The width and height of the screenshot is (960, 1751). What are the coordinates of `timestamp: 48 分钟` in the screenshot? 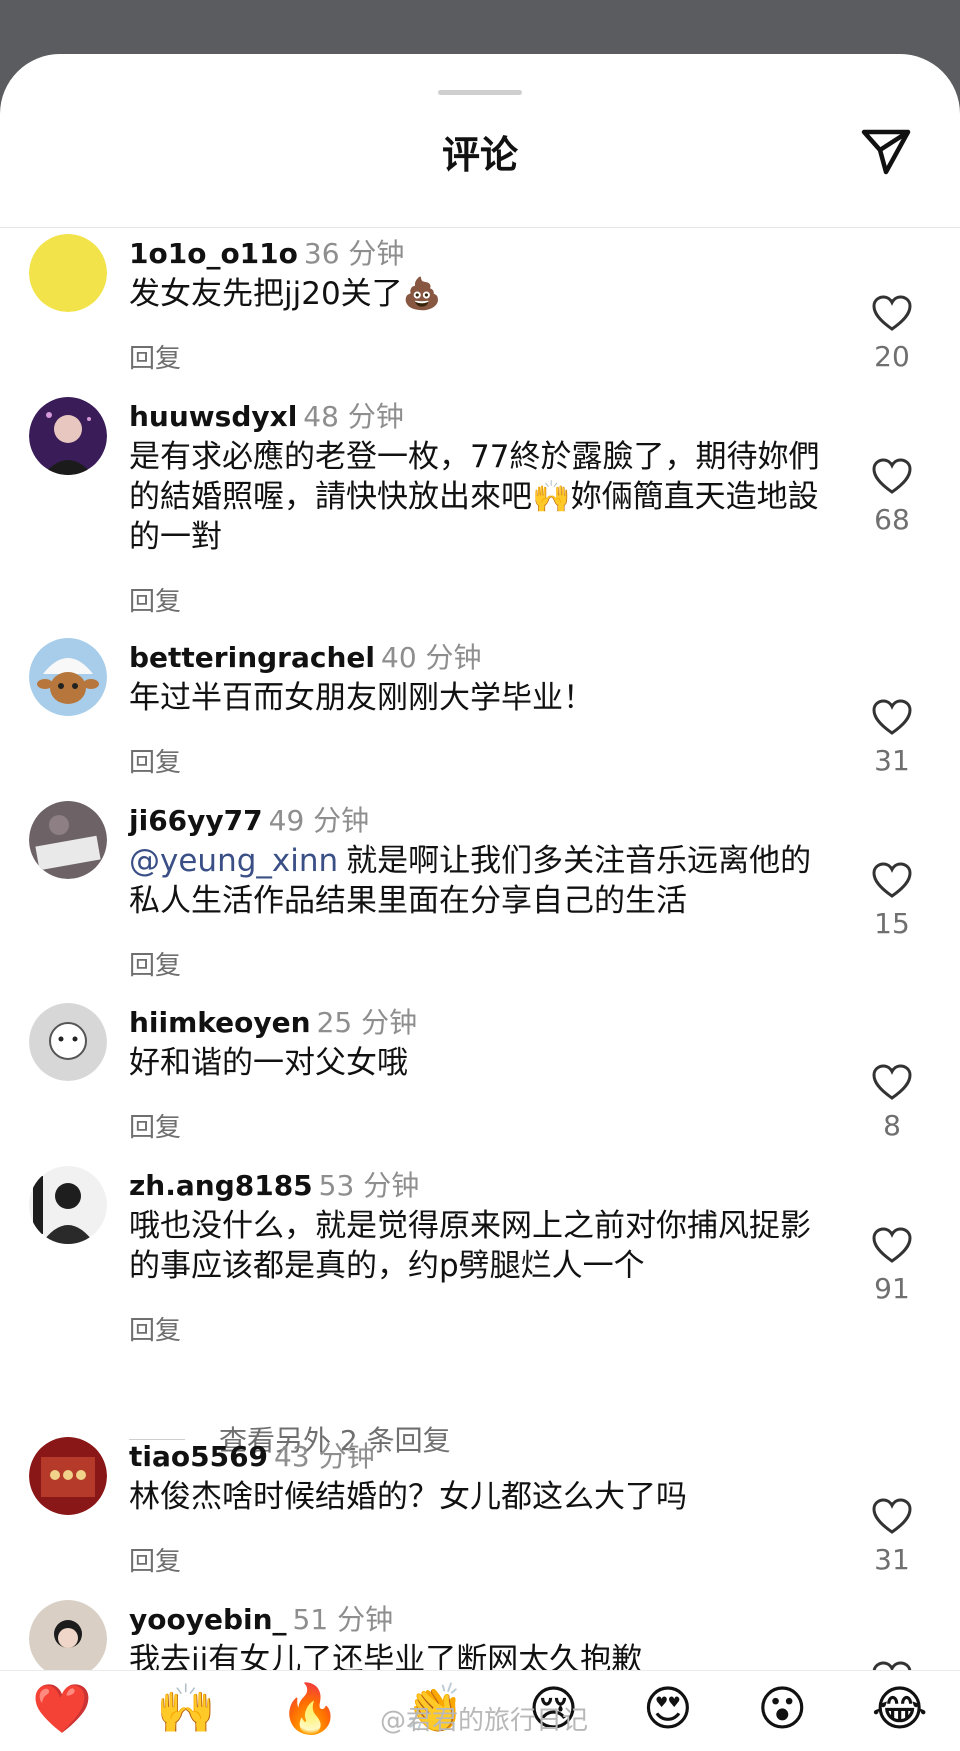 It's located at (353, 416).